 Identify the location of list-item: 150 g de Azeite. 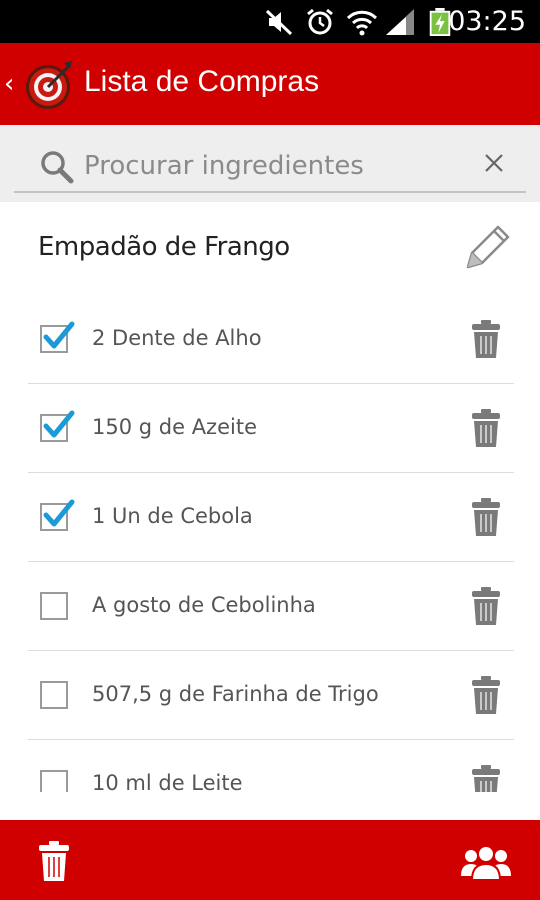
(271, 428).